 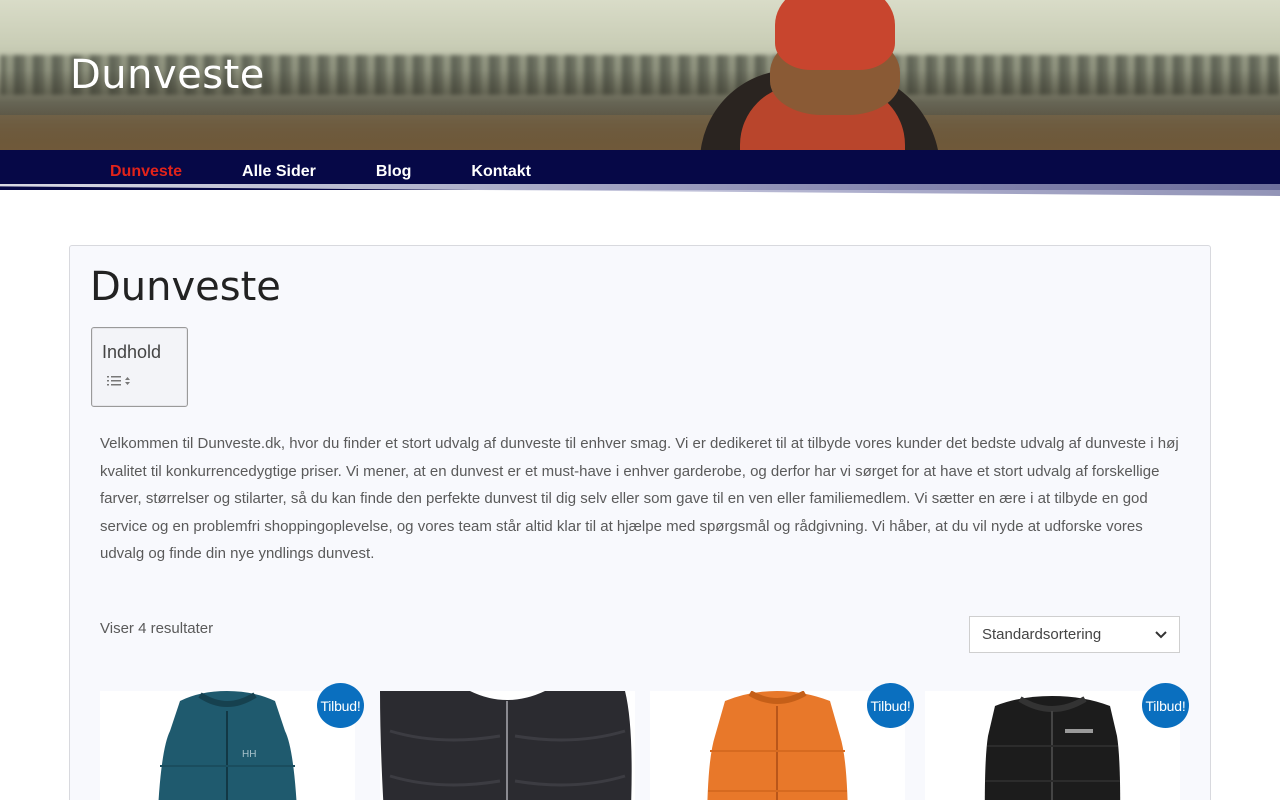 What do you see at coordinates (249, 754) in the screenshot?
I see `svg-text: HH` at bounding box center [249, 754].